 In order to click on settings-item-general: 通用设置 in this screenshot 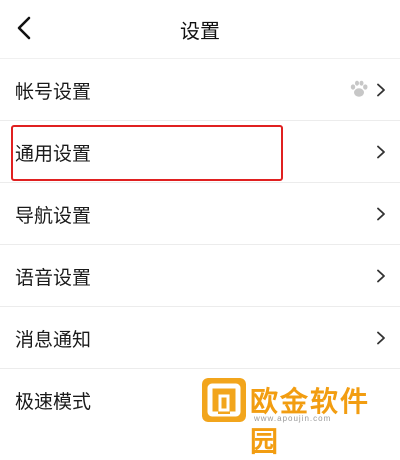, I will do `click(200, 151)`.